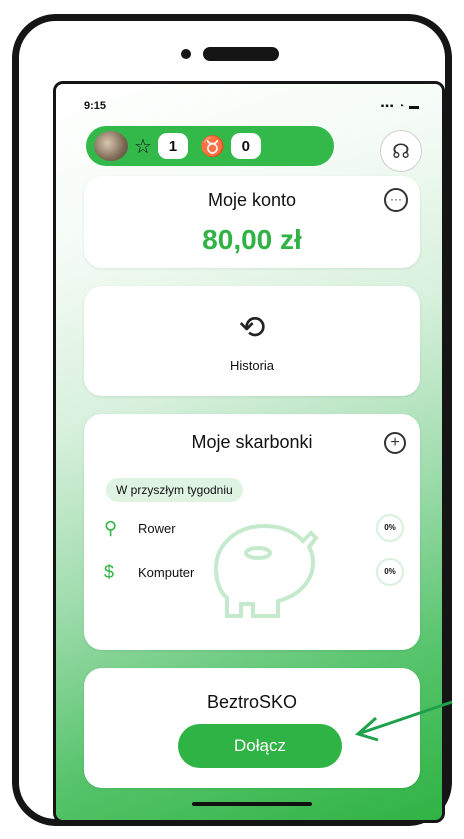 This screenshot has width=464, height=839. Describe the element at coordinates (109, 571) in the screenshot. I see `money-icon: $` at that location.